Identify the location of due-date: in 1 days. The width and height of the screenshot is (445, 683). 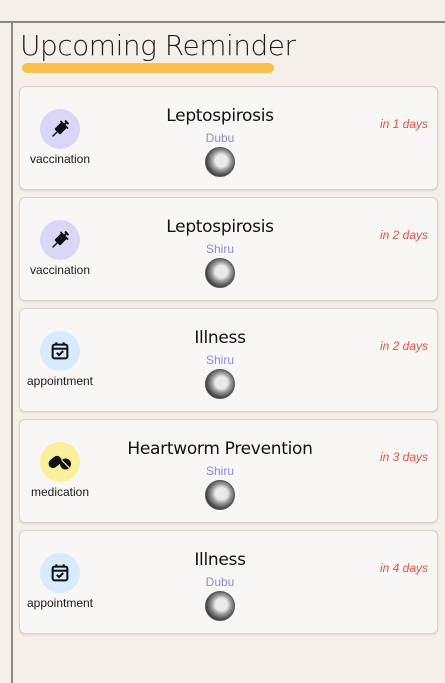
(403, 124).